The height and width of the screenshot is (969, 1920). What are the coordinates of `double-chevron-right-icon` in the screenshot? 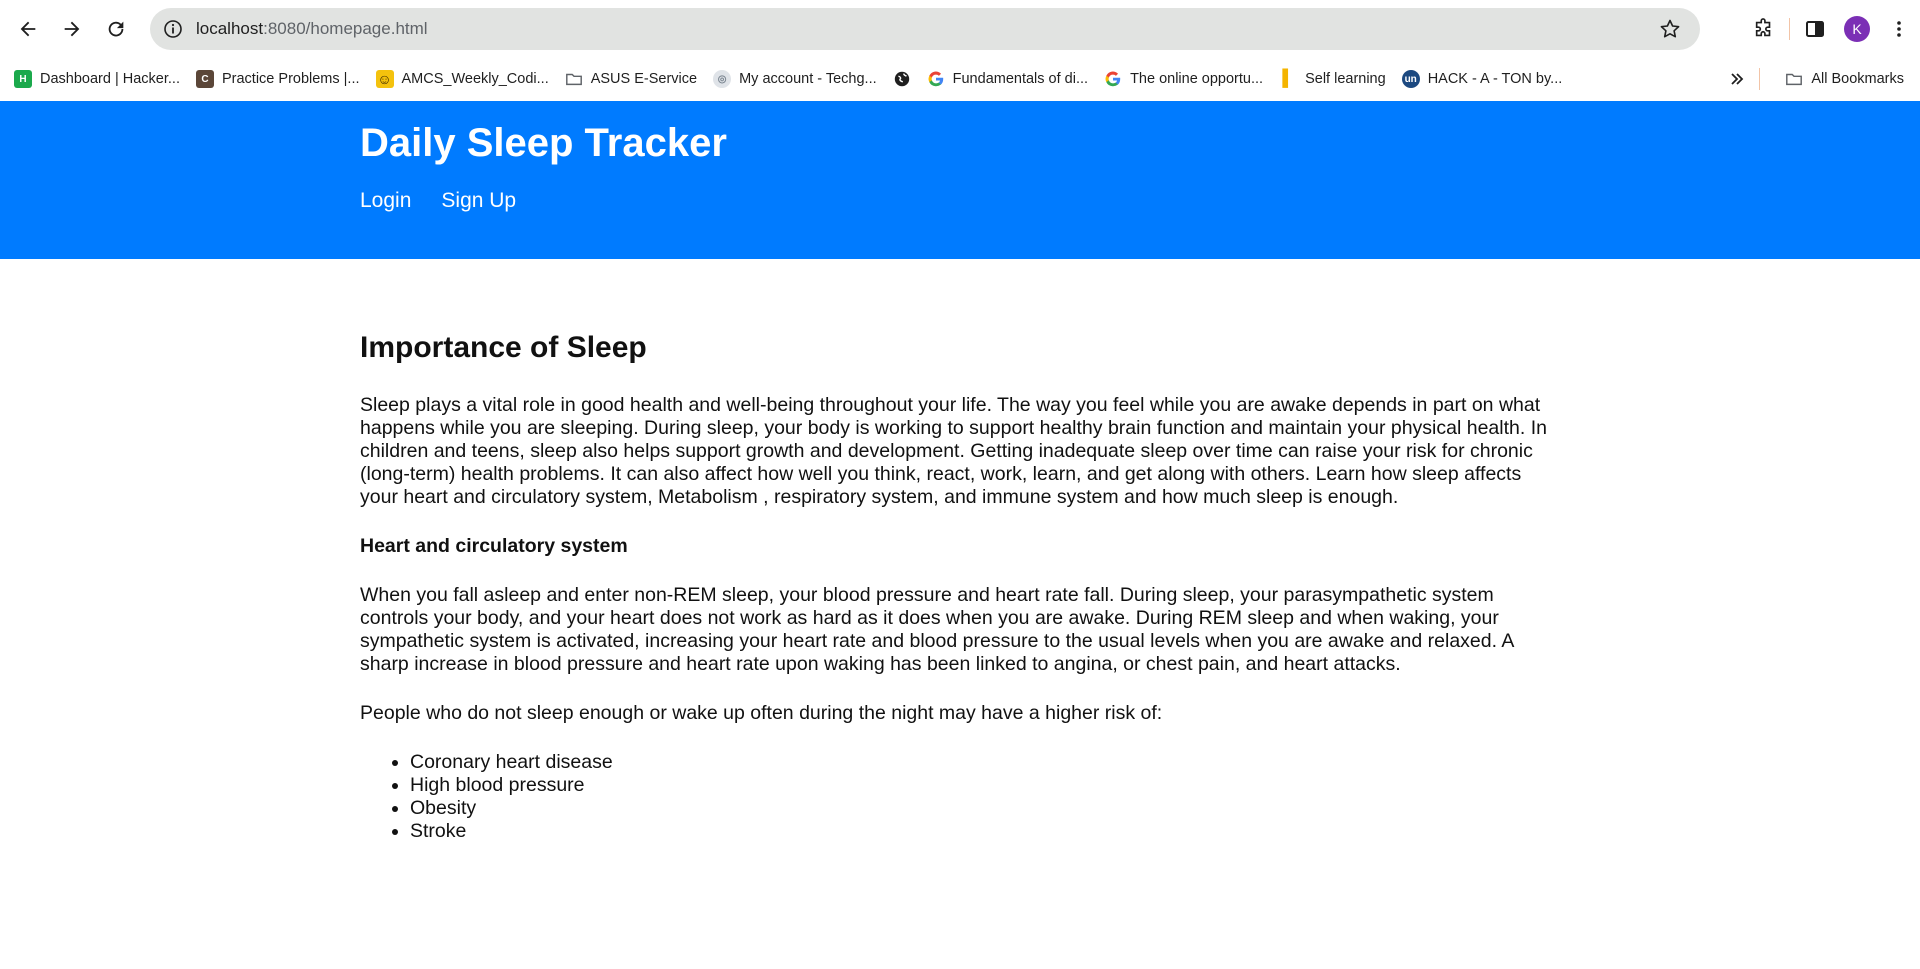 It's located at (1737, 79).